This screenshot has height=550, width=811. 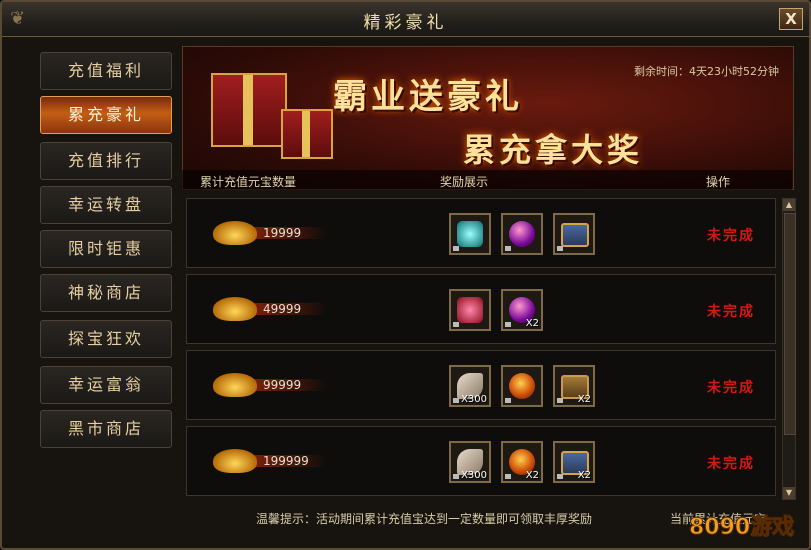 What do you see at coordinates (106, 205) in the screenshot?
I see `sidebar-item-lucky-wheel: 幸运转盘` at bounding box center [106, 205].